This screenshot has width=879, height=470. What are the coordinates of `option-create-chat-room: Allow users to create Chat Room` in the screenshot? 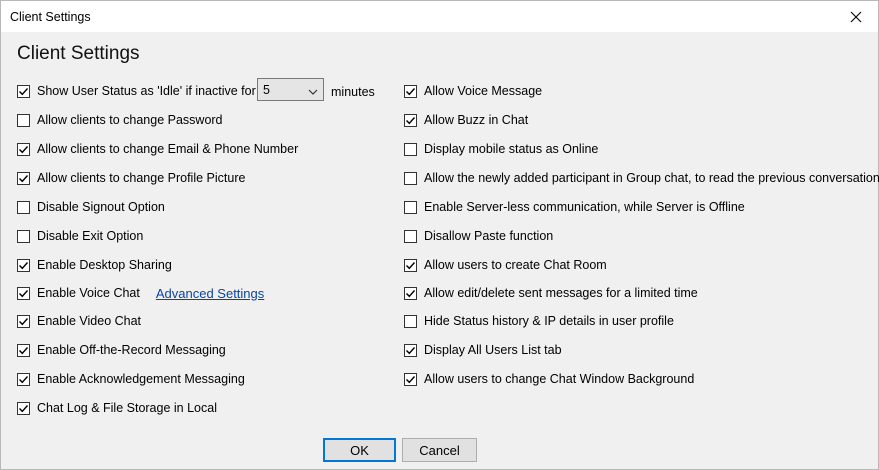 It's located at (505, 265).